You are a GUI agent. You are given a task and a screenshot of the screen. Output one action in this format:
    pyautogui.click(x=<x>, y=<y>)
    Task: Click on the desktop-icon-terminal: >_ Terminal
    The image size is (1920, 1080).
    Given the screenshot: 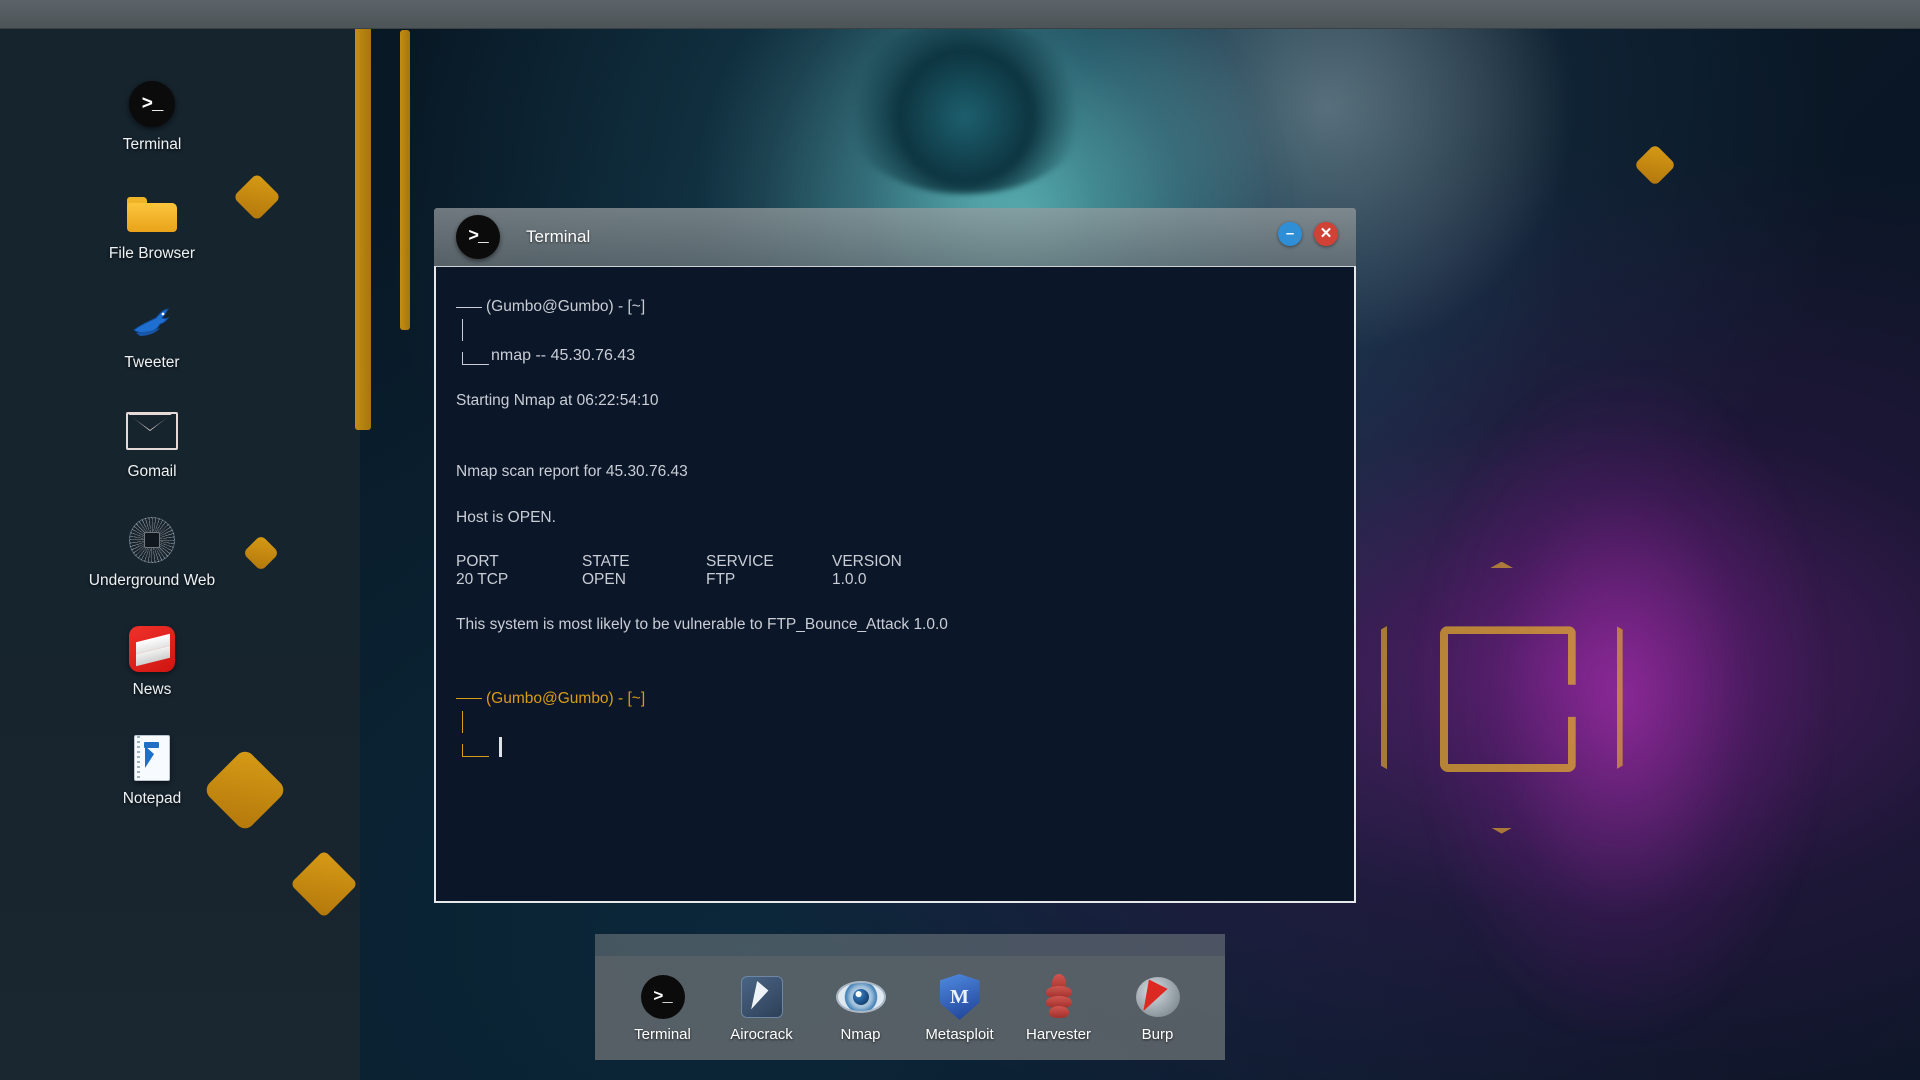 What is the action you would take?
    pyautogui.click(x=152, y=115)
    